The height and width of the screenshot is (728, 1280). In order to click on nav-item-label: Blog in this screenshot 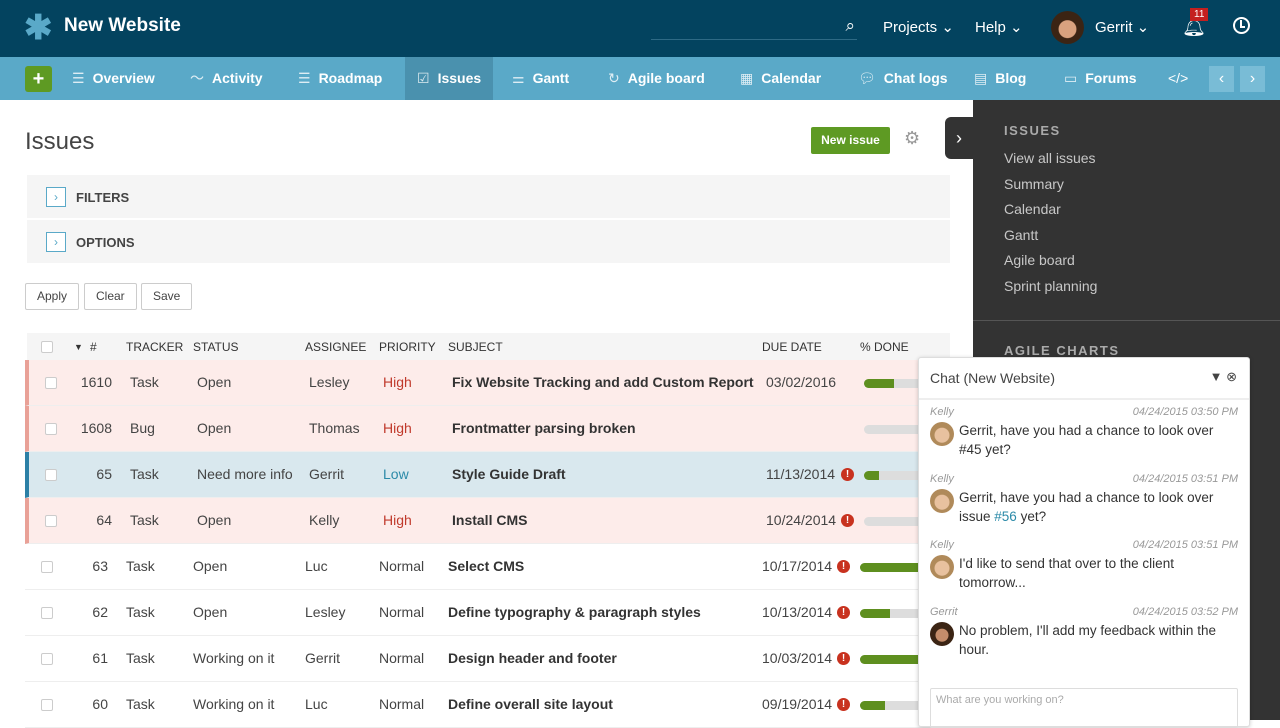, I will do `click(1011, 78)`.